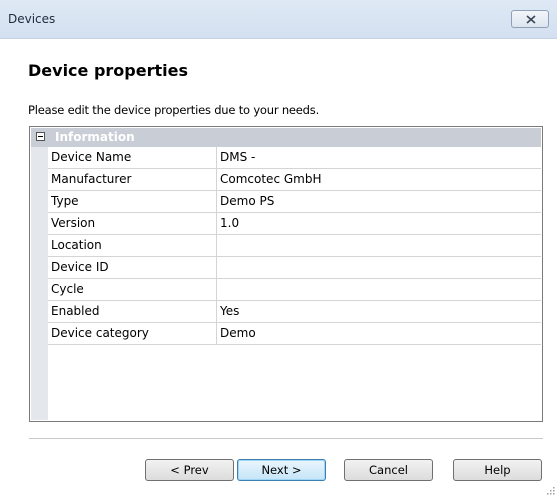 The width and height of the screenshot is (557, 497). Describe the element at coordinates (497, 470) in the screenshot. I see `help-button: Help` at that location.